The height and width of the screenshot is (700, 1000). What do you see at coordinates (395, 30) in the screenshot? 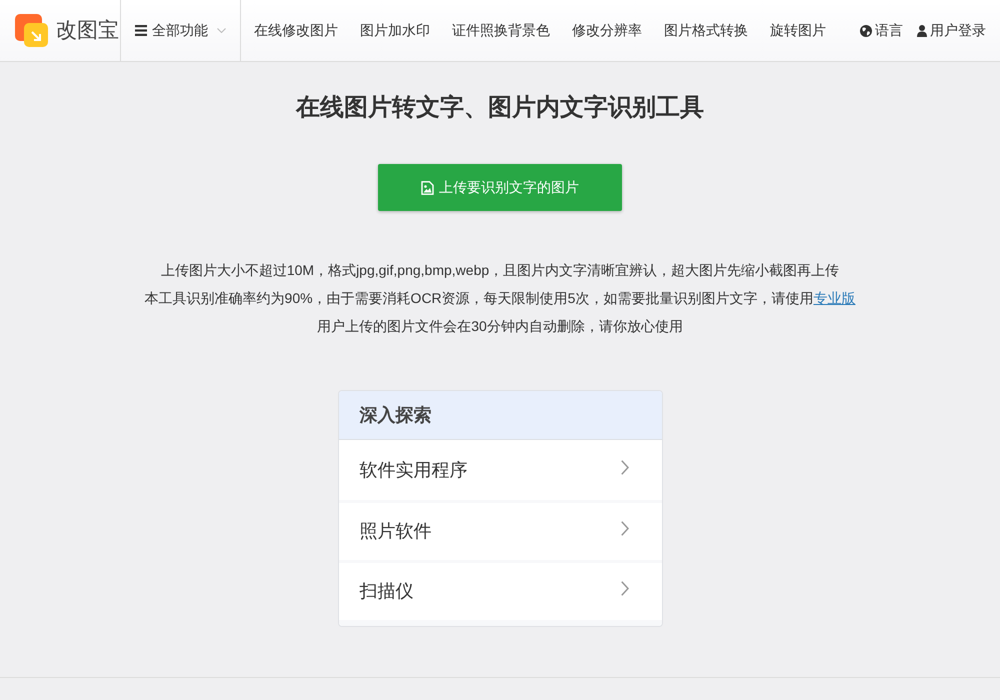
I see `nav-link: 图片加水印` at bounding box center [395, 30].